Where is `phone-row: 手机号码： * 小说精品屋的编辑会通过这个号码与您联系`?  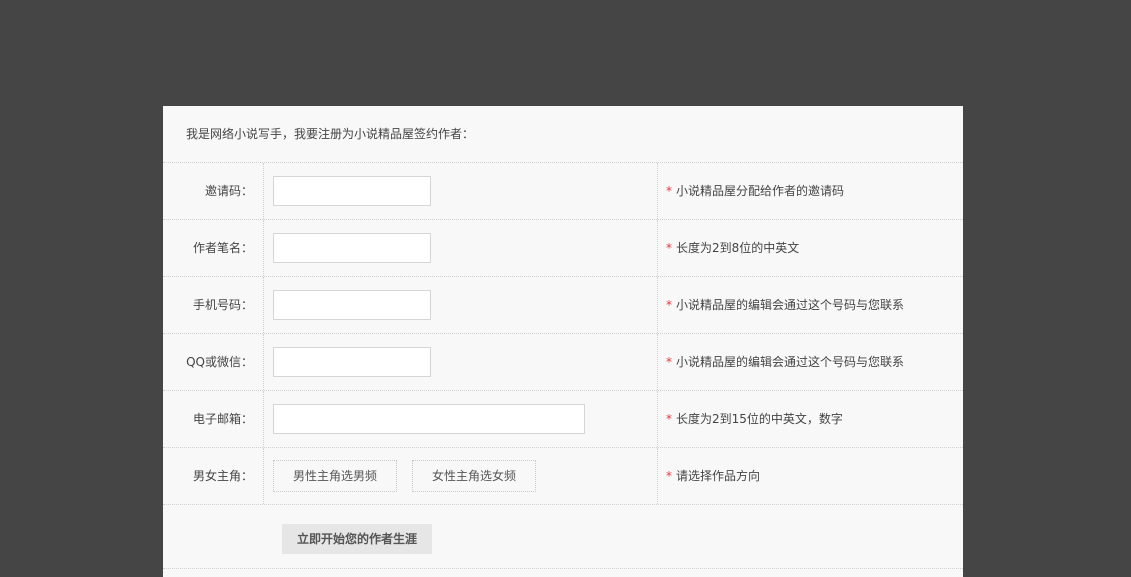
phone-row: 手机号码： * 小说精品屋的编辑会通过这个号码与您联系 is located at coordinates (563, 305).